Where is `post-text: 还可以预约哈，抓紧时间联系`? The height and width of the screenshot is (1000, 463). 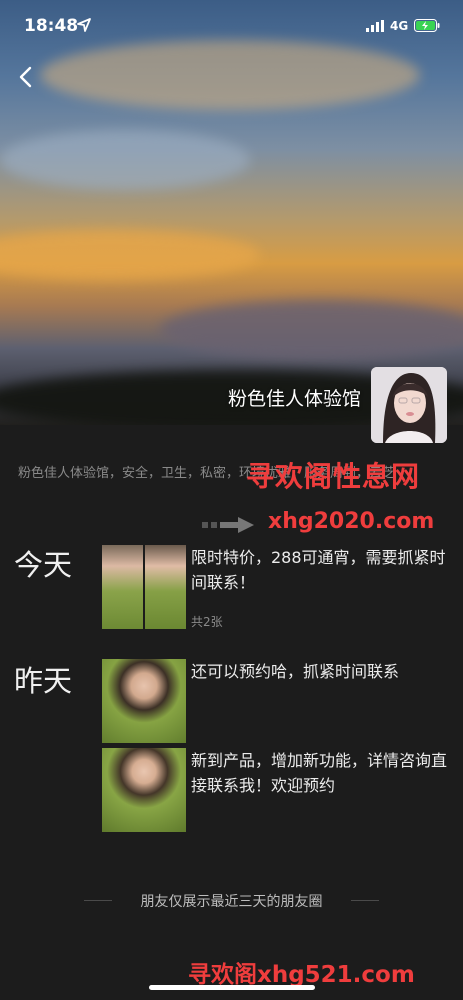 post-text: 还可以预约哈，抓紧时间联系 is located at coordinates (320, 671).